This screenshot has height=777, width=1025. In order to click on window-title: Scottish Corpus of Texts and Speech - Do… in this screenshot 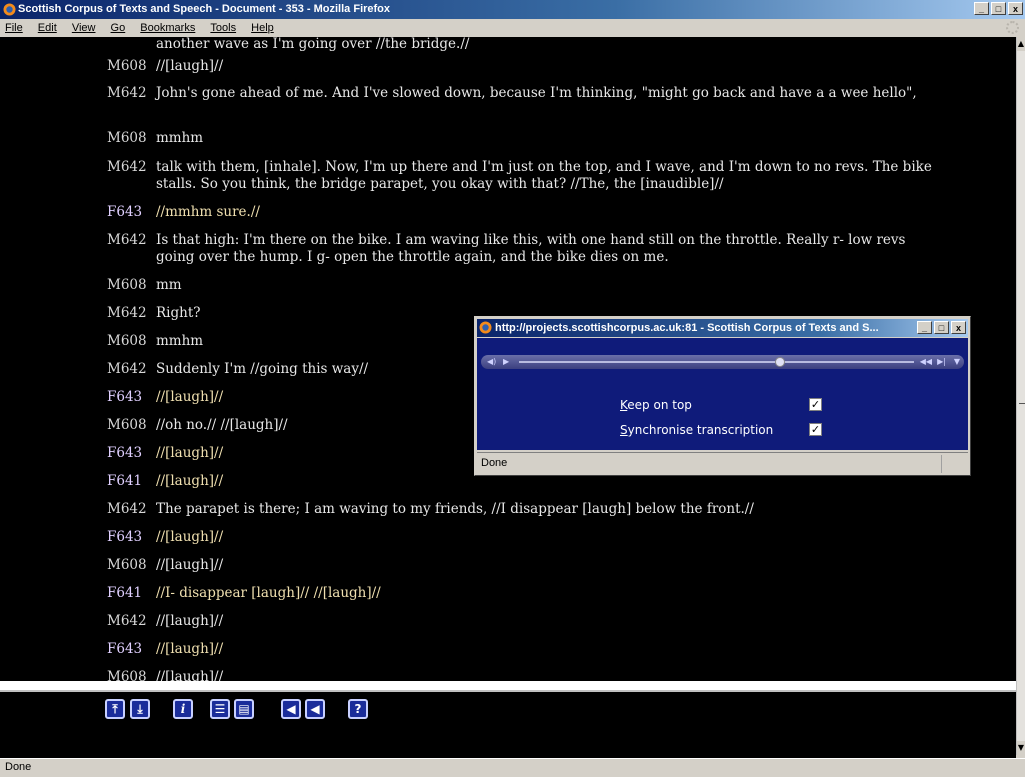, I will do `click(204, 9)`.